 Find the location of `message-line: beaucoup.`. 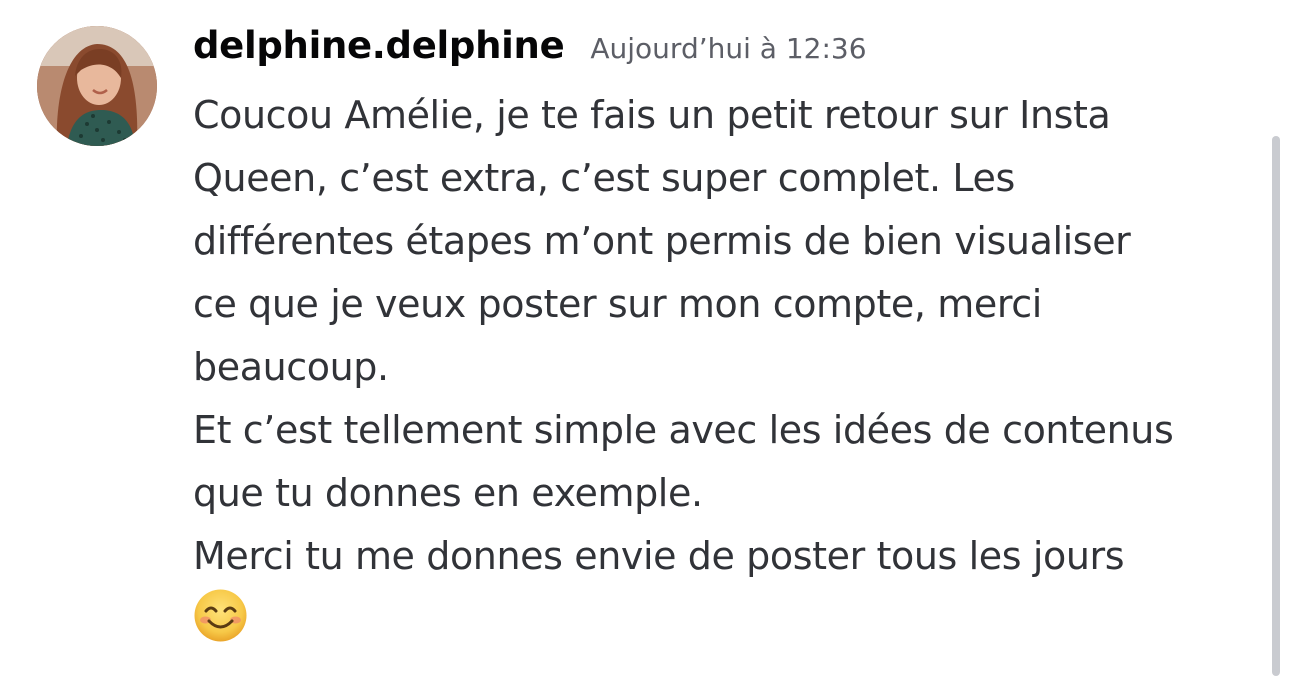

message-line: beaucoup. is located at coordinates (291, 367).